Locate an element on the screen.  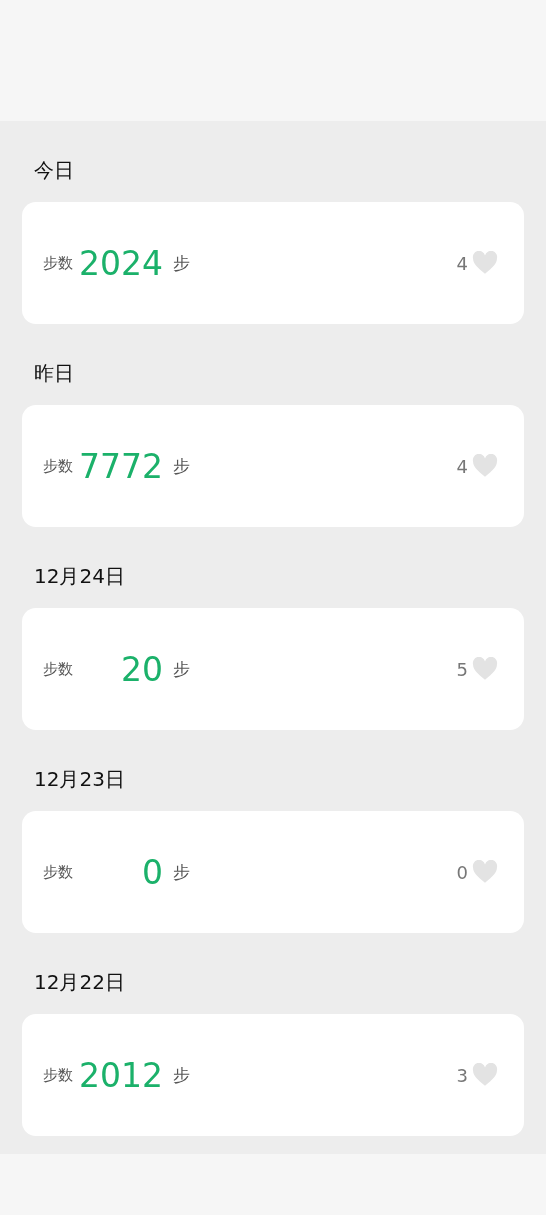
like-count: 3 is located at coordinates (462, 1075).